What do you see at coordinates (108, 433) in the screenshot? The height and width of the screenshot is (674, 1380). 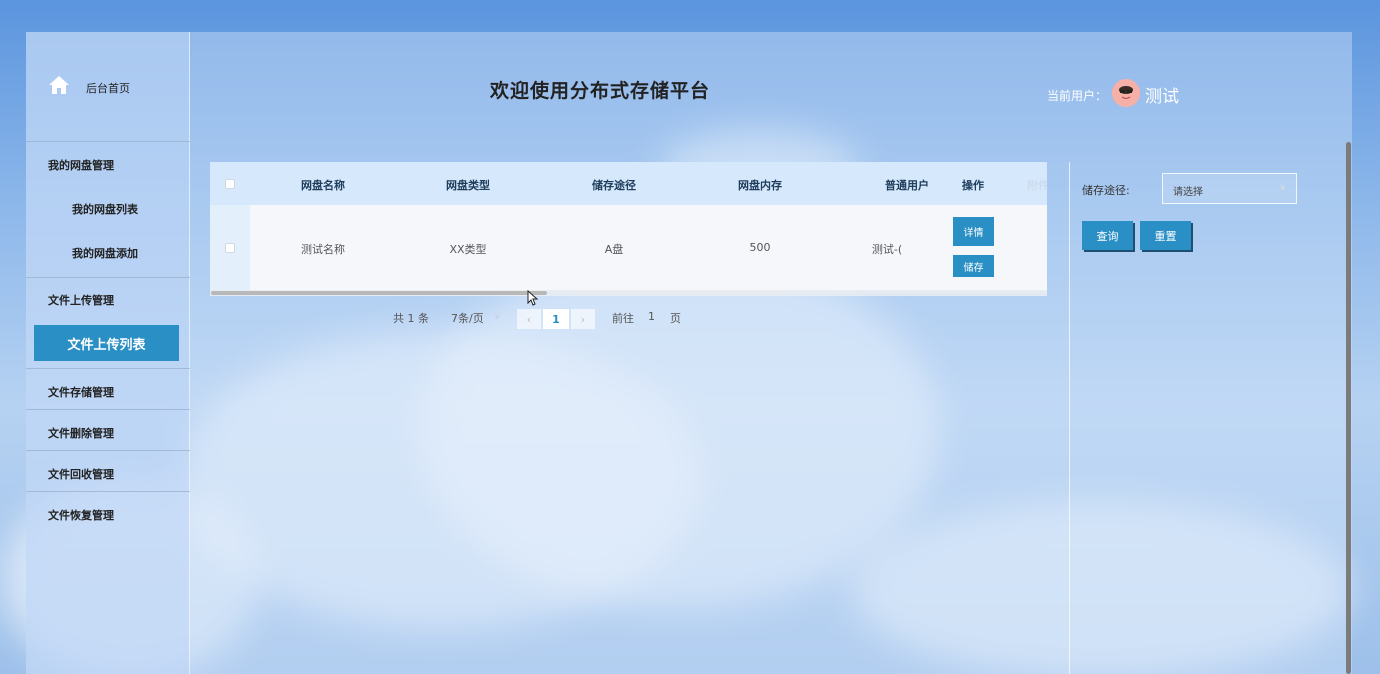 I see `sidebar-item-delete-management: 文件删除管理` at bounding box center [108, 433].